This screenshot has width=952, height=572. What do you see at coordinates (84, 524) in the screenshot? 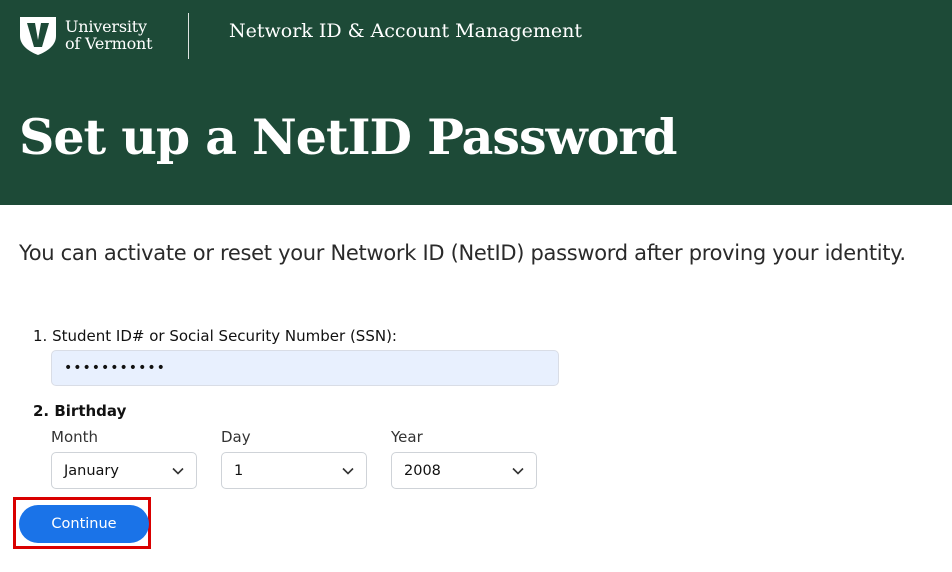
I see `continue-button: Continue` at bounding box center [84, 524].